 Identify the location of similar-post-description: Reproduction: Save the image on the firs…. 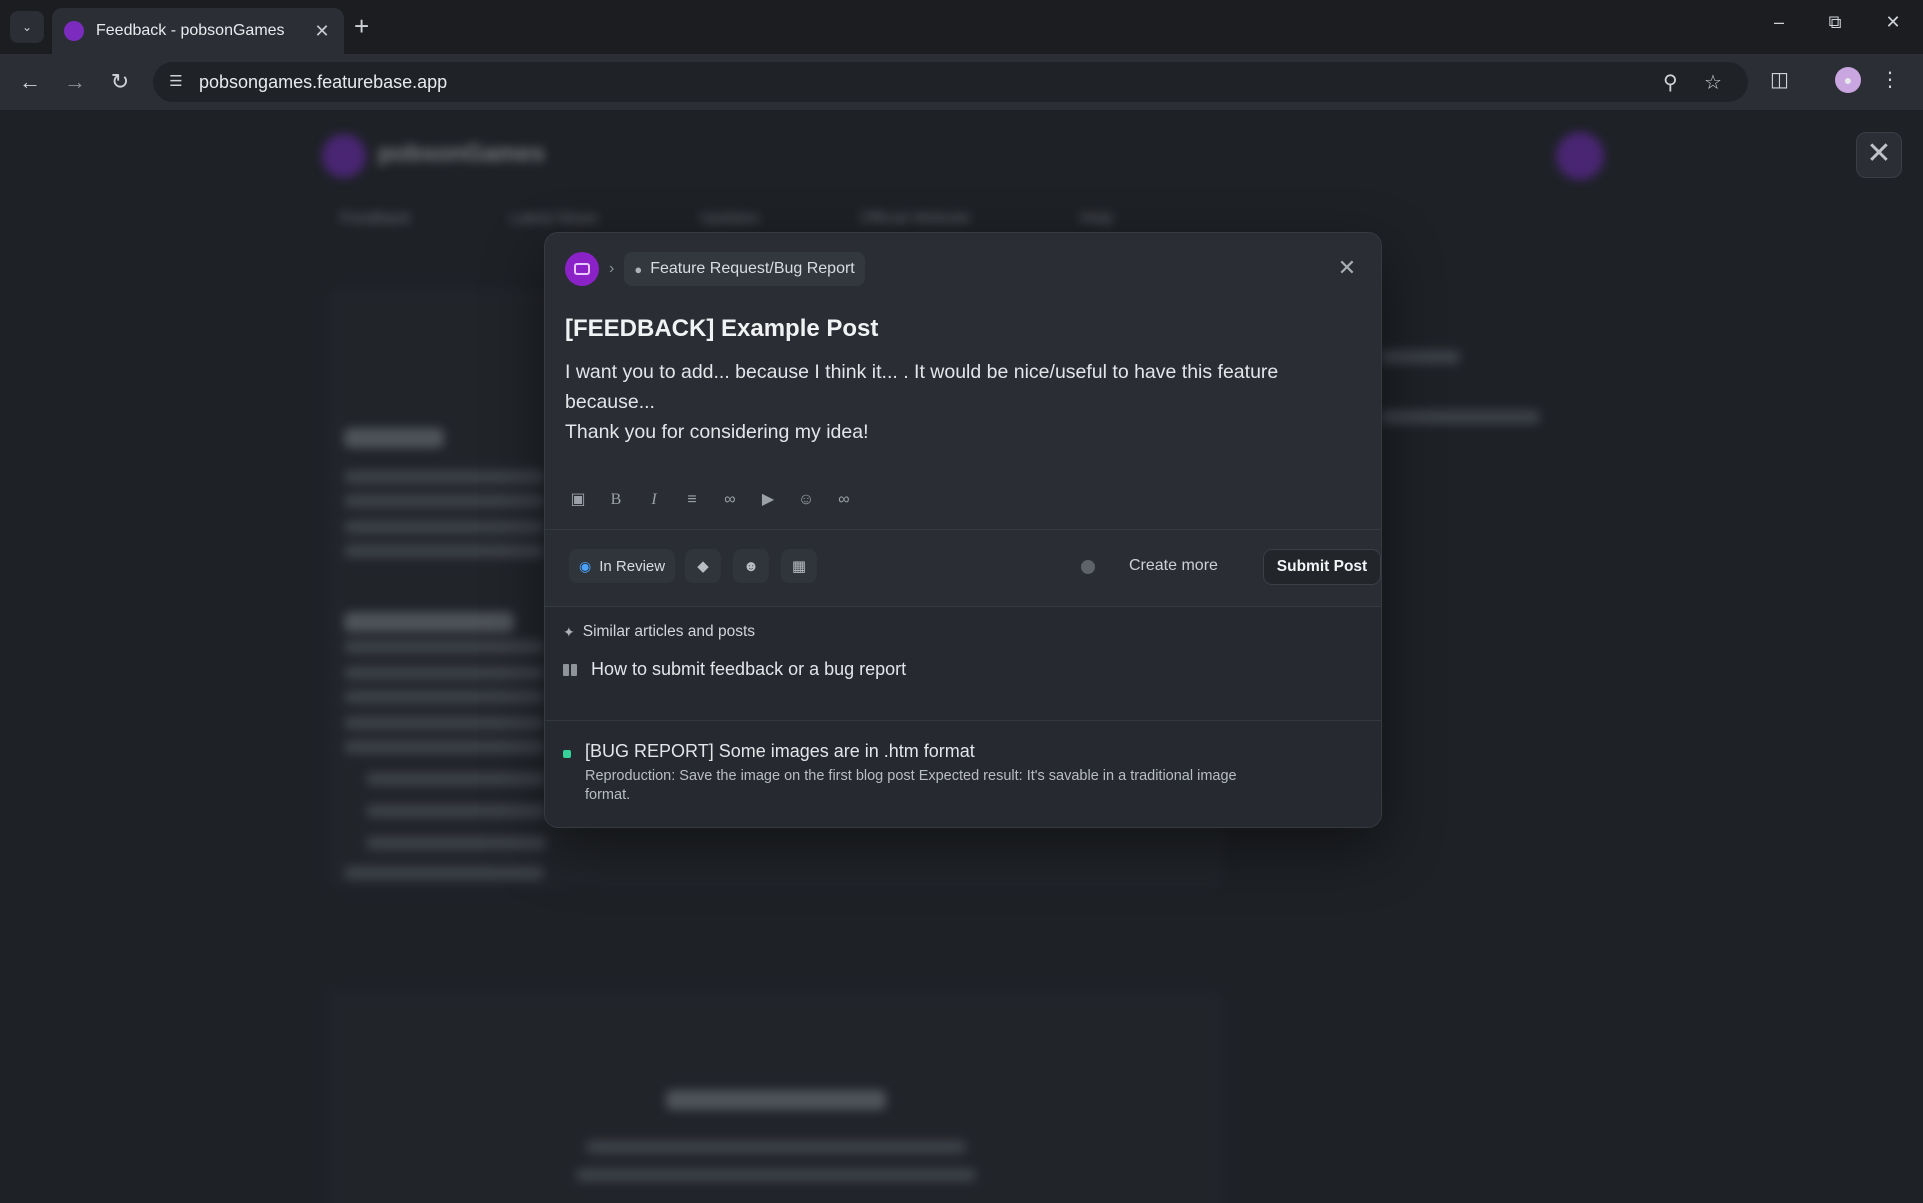
(911, 785).